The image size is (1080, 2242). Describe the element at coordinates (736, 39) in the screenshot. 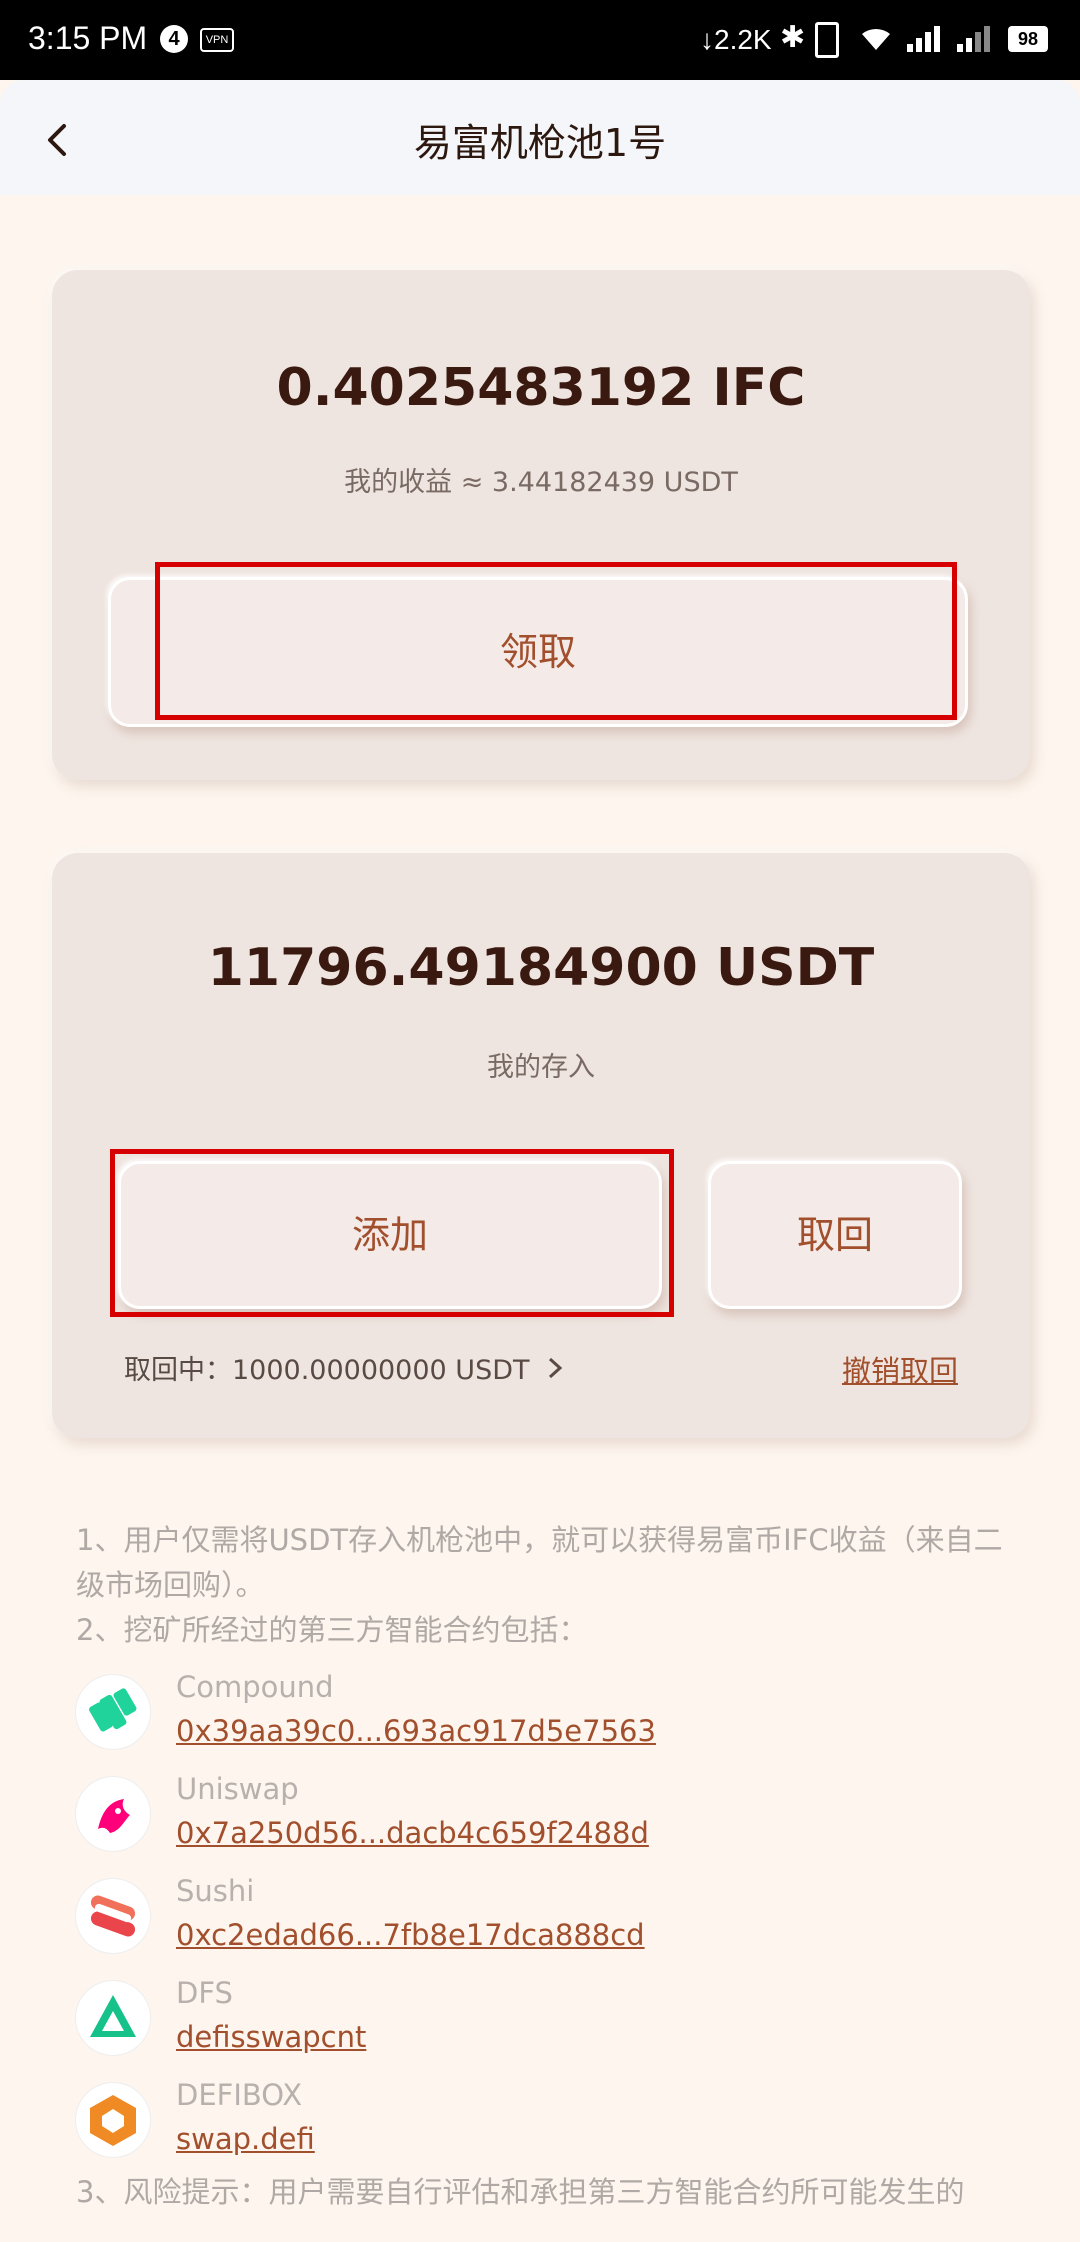

I see `network-speed: ↓2.2K` at that location.